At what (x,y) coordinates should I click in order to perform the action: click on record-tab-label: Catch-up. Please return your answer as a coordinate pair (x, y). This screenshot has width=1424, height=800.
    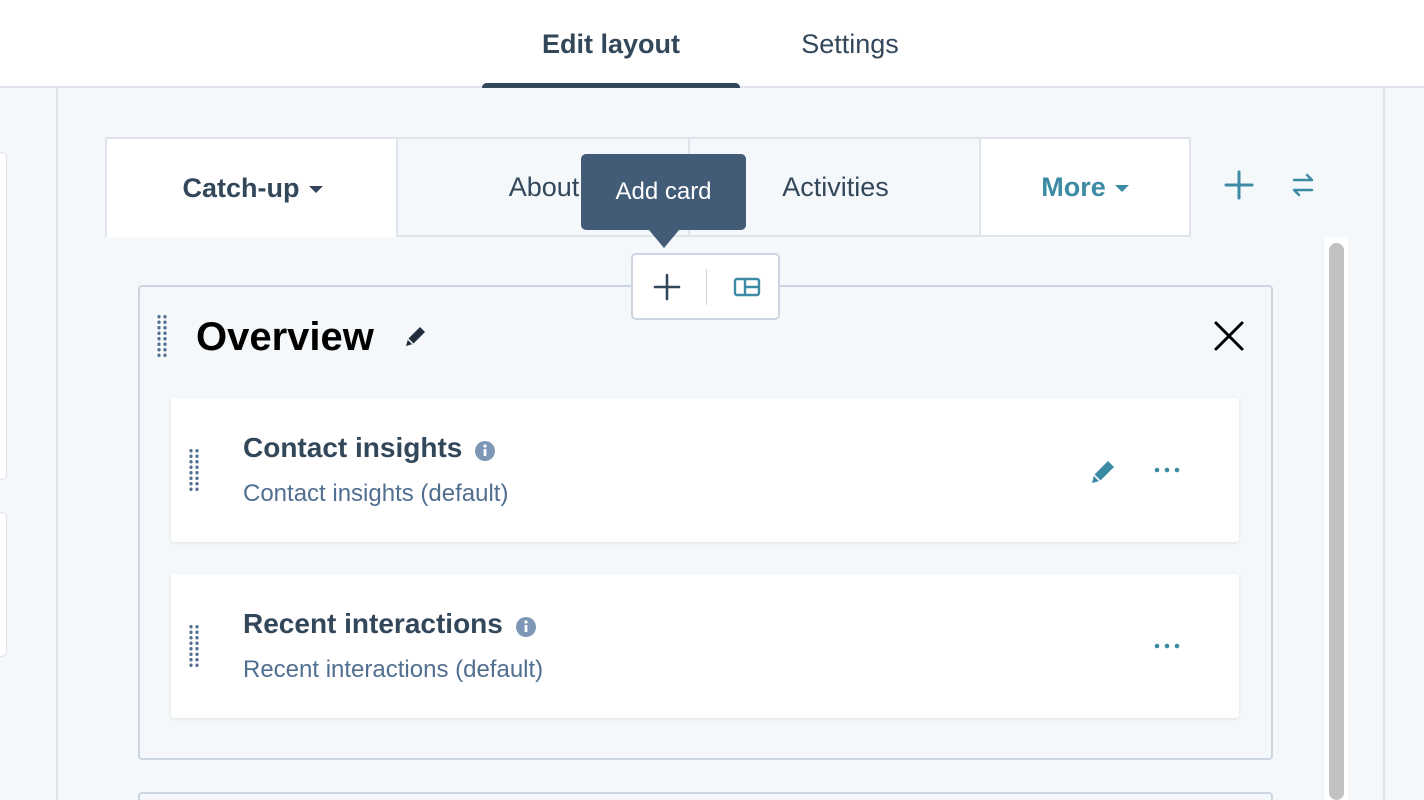
    Looking at the image, I should click on (241, 187).